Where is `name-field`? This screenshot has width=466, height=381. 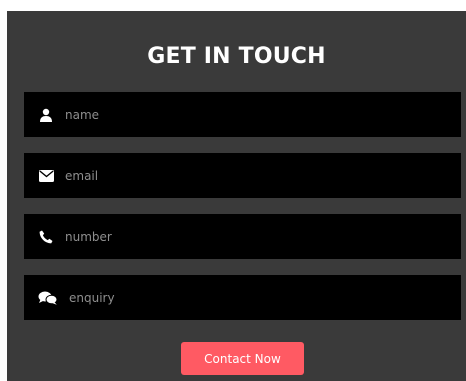 name-field is located at coordinates (242, 114).